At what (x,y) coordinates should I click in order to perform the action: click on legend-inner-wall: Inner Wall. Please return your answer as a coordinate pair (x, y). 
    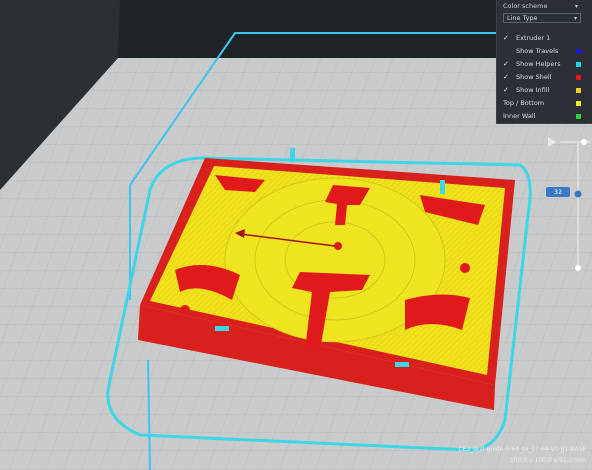
    Looking at the image, I should click on (545, 116).